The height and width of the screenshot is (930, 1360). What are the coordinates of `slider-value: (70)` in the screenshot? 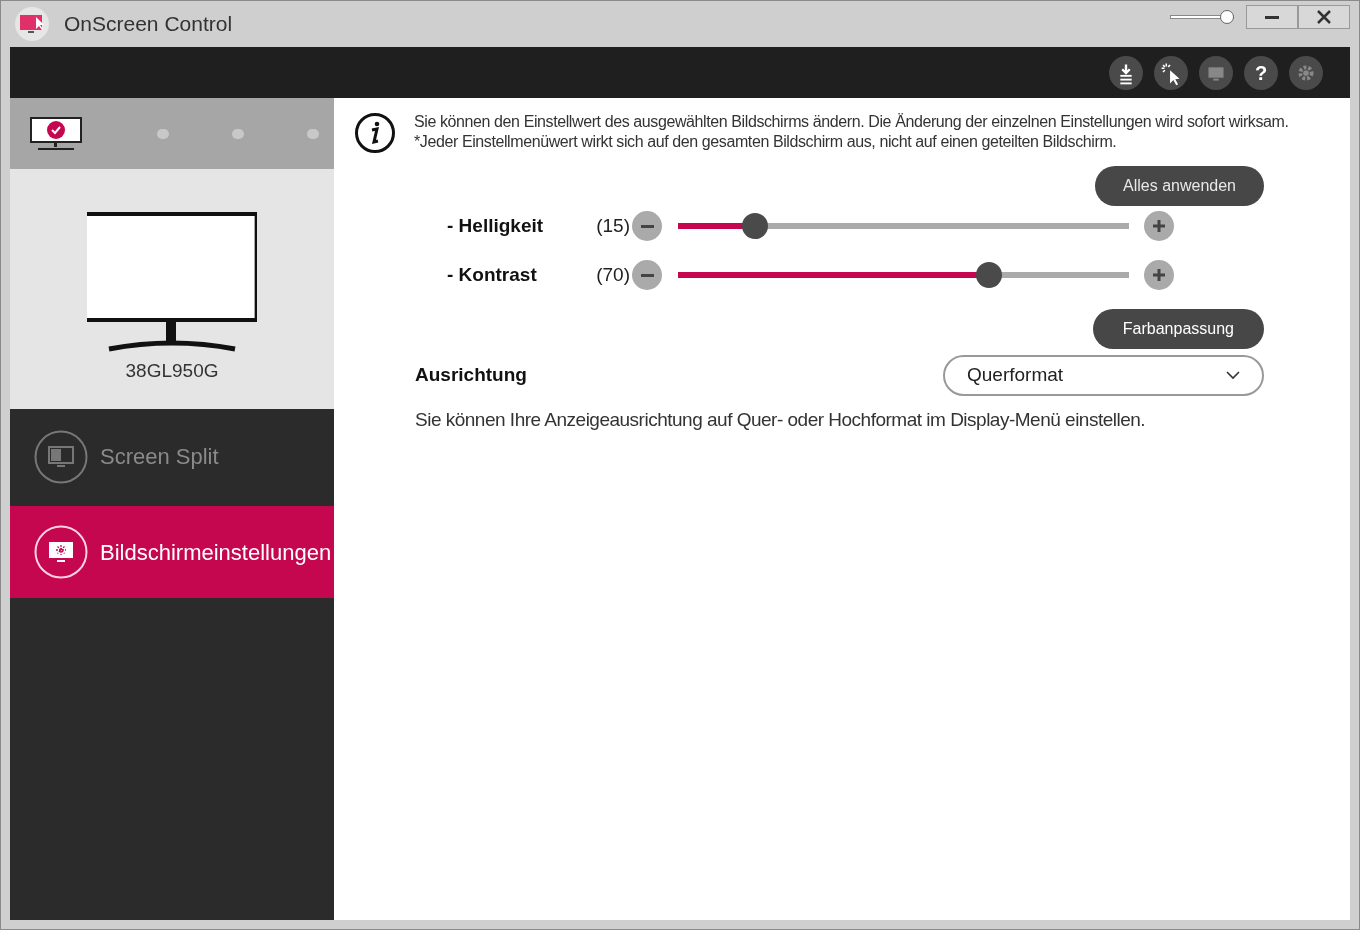 It's located at (612, 274).